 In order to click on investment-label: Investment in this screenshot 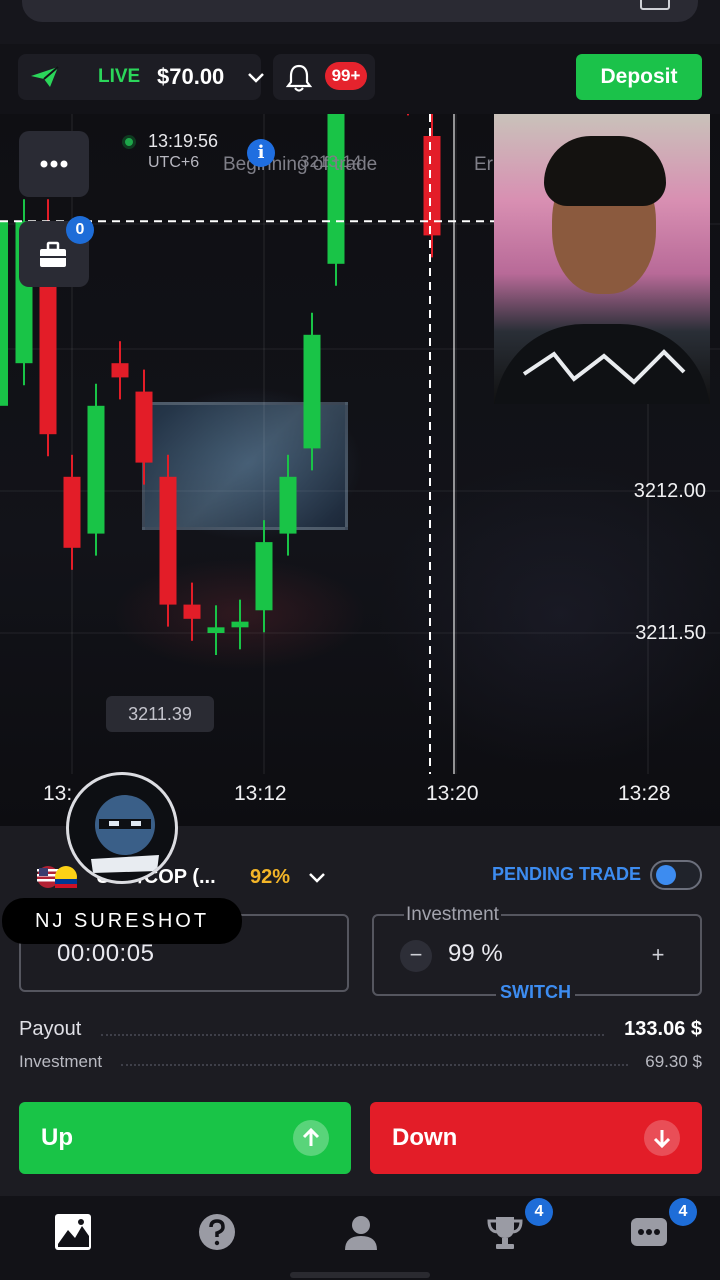, I will do `click(61, 1061)`.